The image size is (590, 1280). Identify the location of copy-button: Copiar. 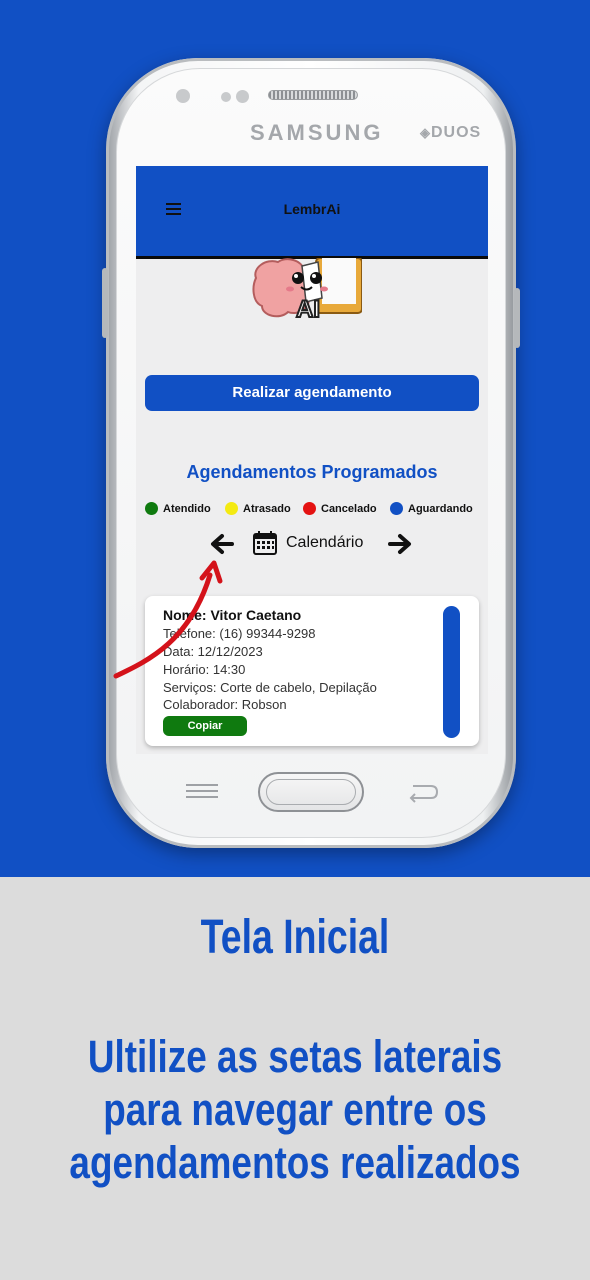
(205, 726).